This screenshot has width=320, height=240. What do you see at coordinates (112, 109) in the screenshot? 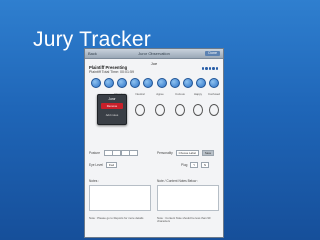
I see `juror-popup: Juror Remove Add notes` at bounding box center [112, 109].